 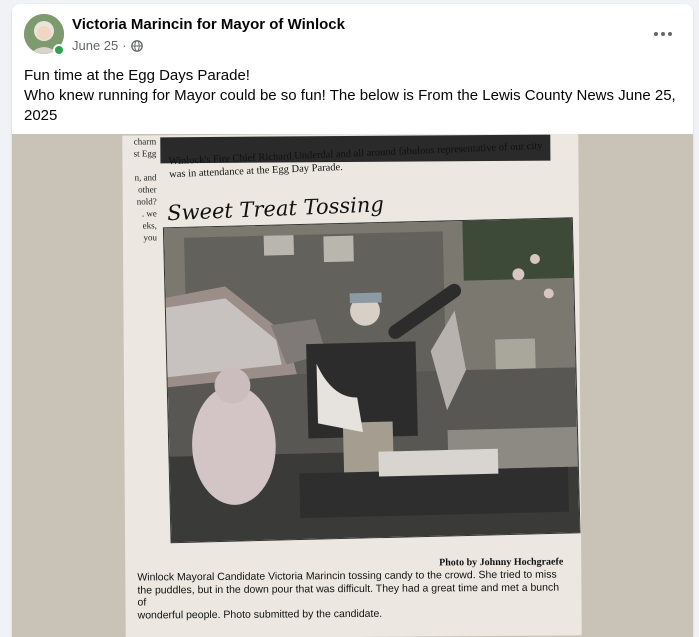 I want to click on post-date-link: June 25, so click(x=95, y=45).